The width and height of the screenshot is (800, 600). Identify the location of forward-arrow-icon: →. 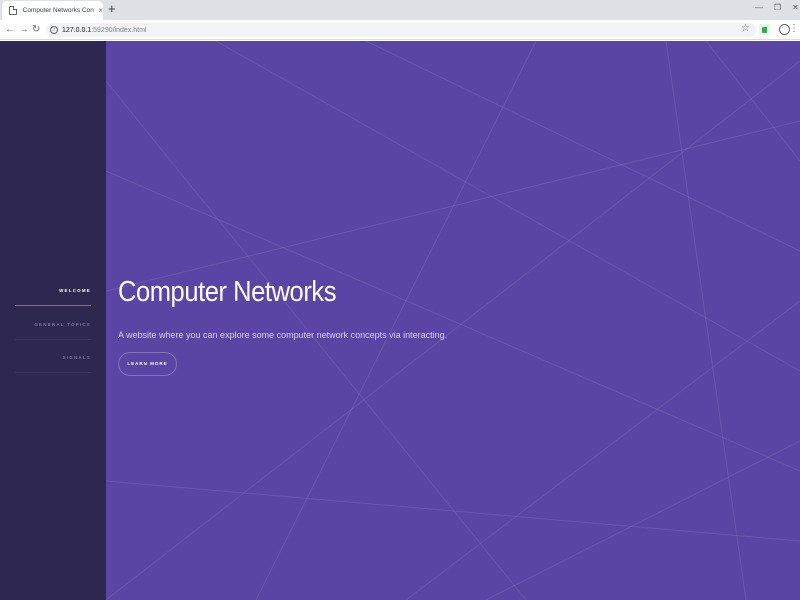
(24, 30).